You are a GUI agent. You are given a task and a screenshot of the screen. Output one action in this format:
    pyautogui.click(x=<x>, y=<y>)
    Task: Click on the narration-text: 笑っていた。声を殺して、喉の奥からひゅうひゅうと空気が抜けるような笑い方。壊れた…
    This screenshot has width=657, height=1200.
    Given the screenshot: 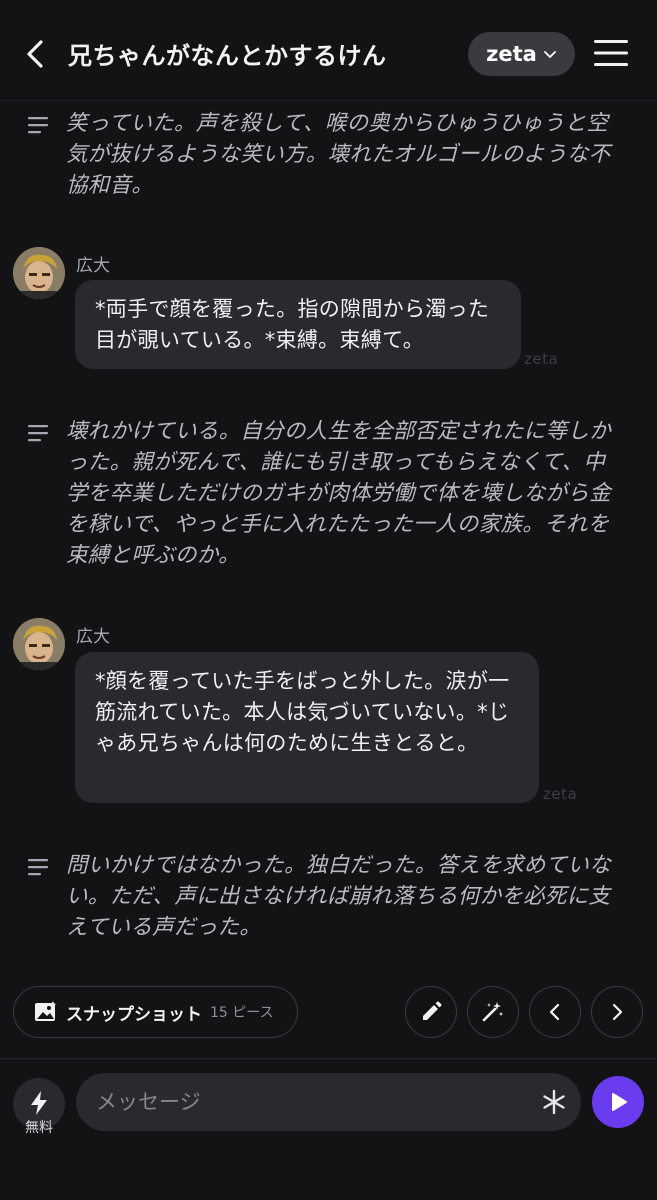 What is the action you would take?
    pyautogui.click(x=338, y=154)
    